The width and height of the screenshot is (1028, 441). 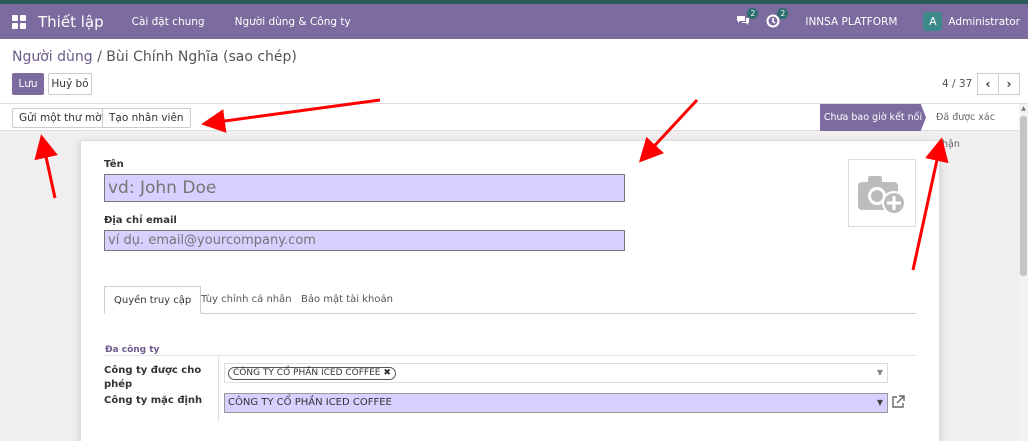 I want to click on name-input, so click(x=364, y=188).